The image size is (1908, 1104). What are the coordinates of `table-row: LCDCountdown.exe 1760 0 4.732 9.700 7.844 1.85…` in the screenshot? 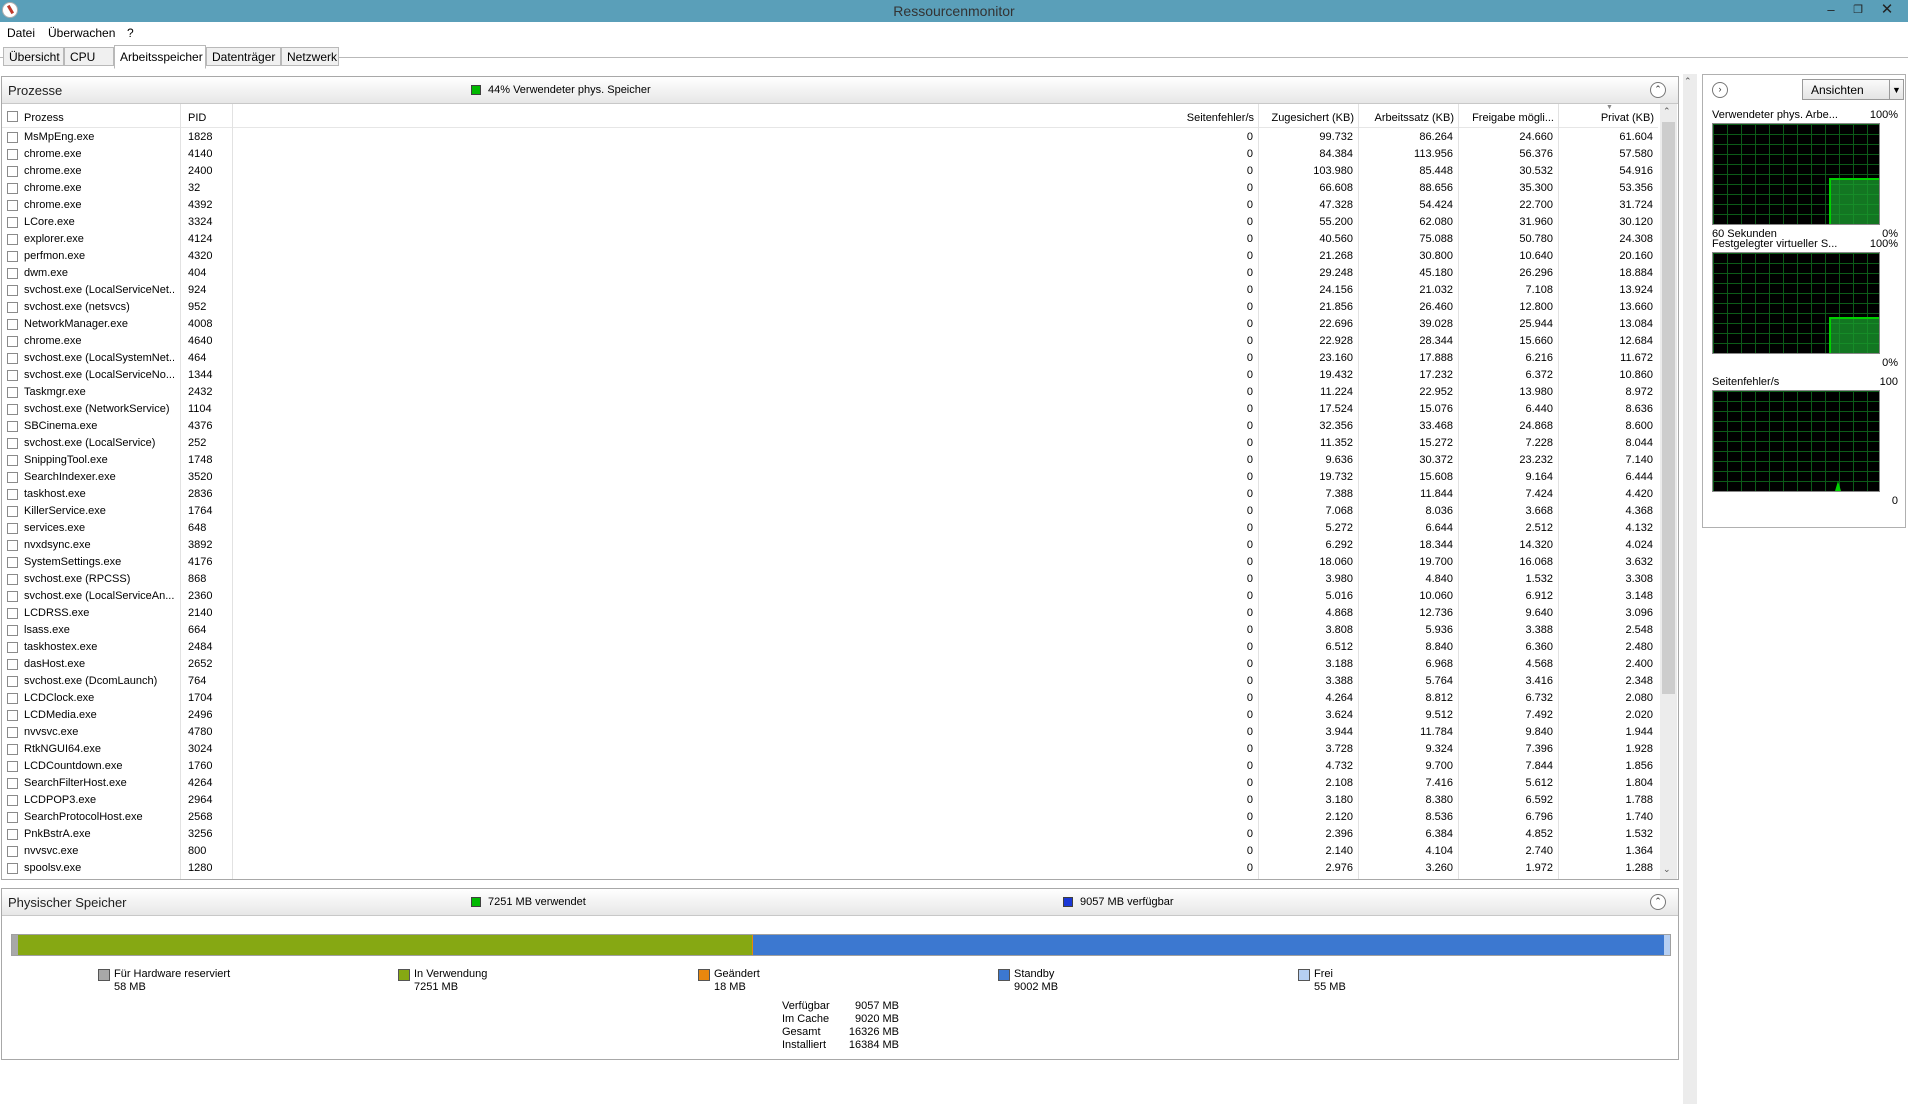 It's located at (830, 766).